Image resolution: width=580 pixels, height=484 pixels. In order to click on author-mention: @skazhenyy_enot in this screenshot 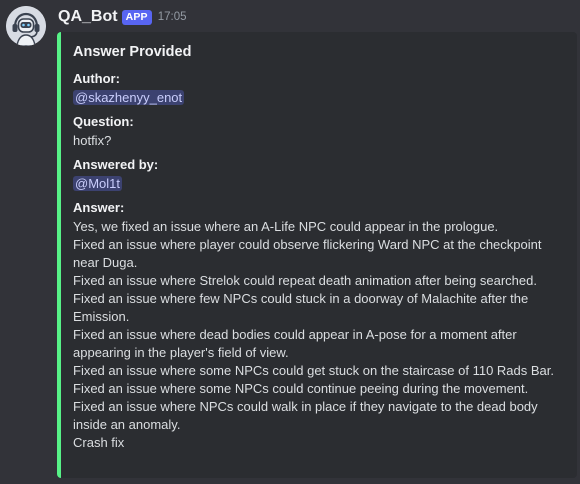, I will do `click(129, 97)`.